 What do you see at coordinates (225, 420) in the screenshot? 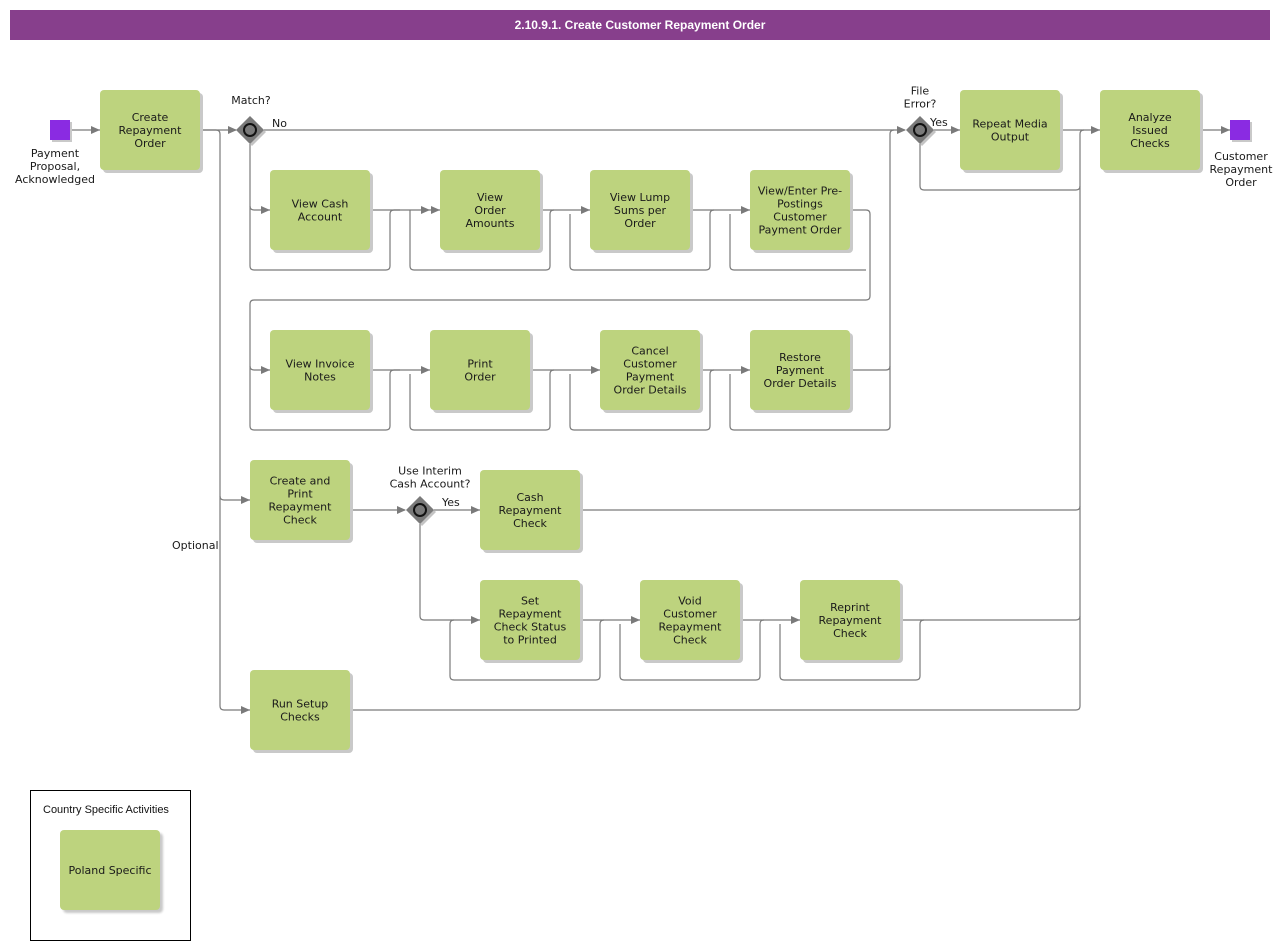
I see `flow-to-run-setup` at bounding box center [225, 420].